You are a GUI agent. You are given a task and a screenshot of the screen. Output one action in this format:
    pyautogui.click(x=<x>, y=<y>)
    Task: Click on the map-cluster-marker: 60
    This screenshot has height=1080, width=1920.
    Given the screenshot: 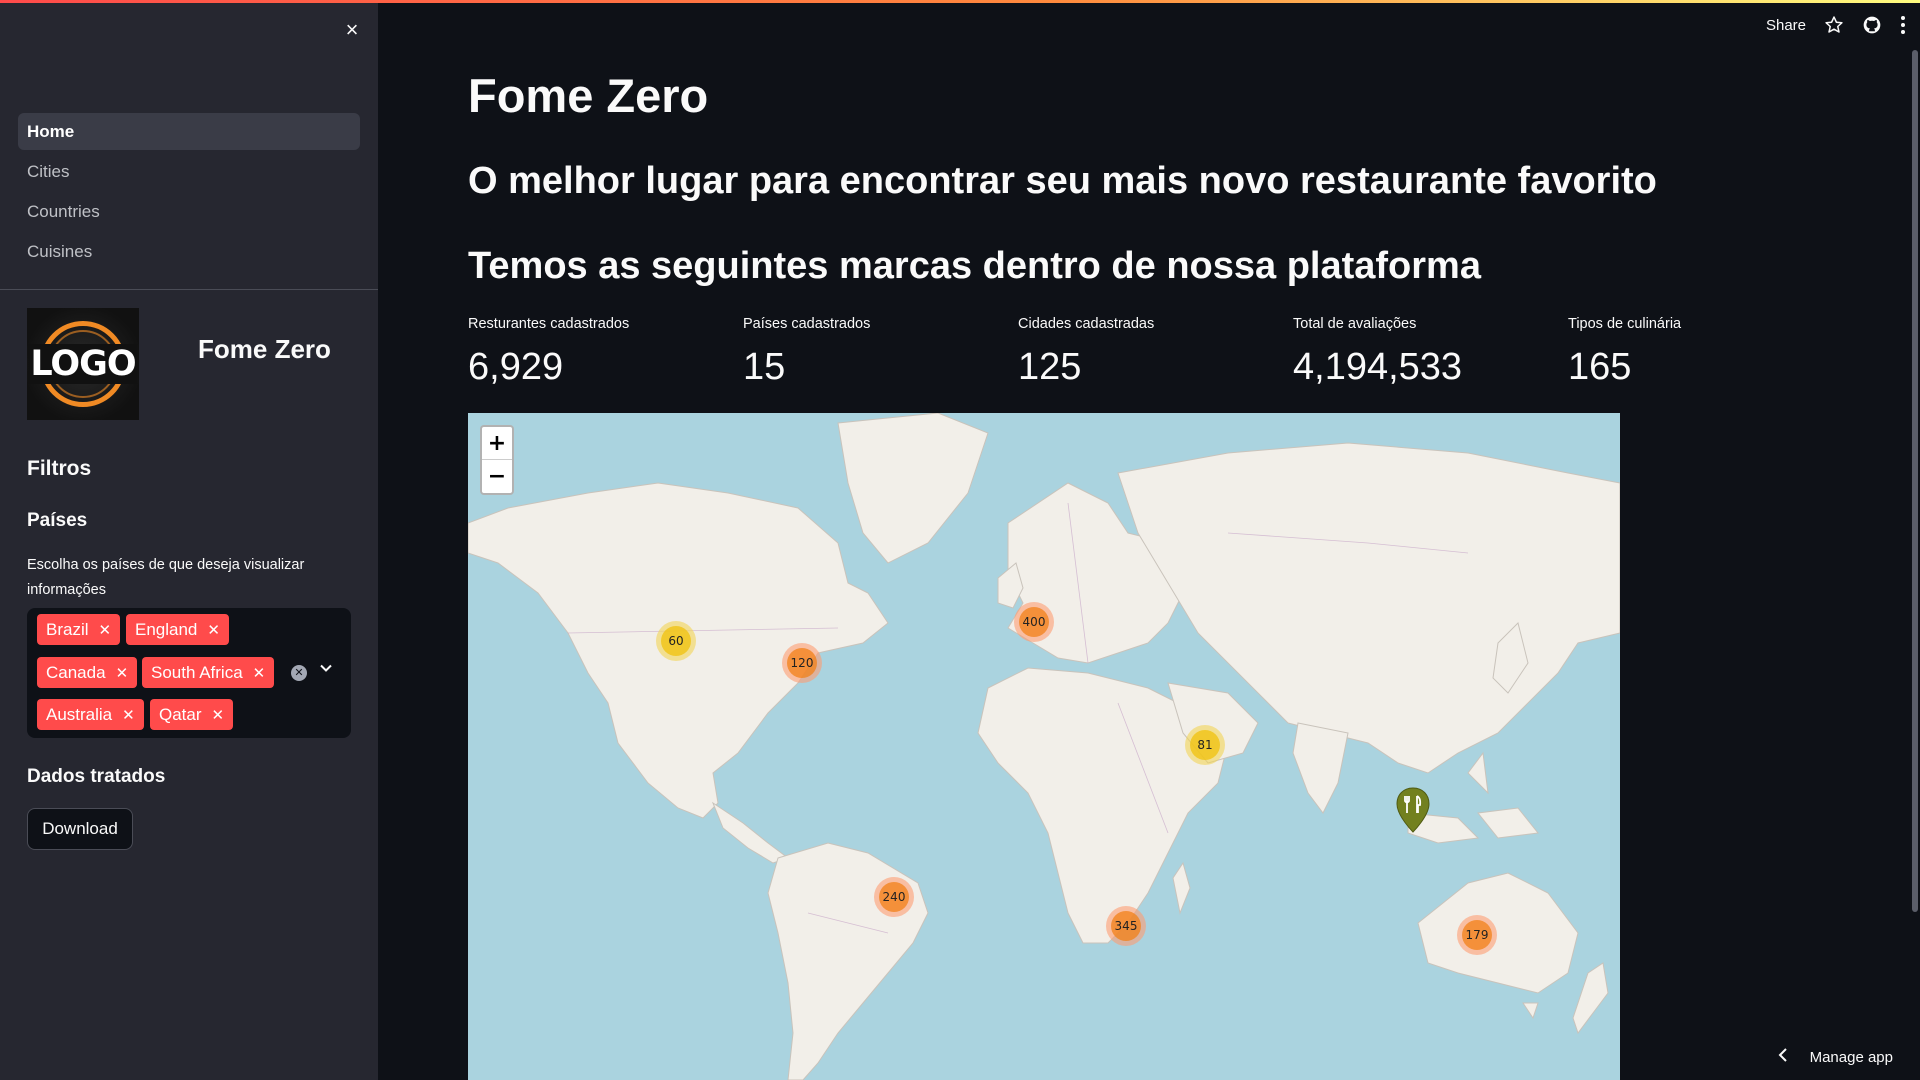 What is the action you would take?
    pyautogui.click(x=676, y=641)
    